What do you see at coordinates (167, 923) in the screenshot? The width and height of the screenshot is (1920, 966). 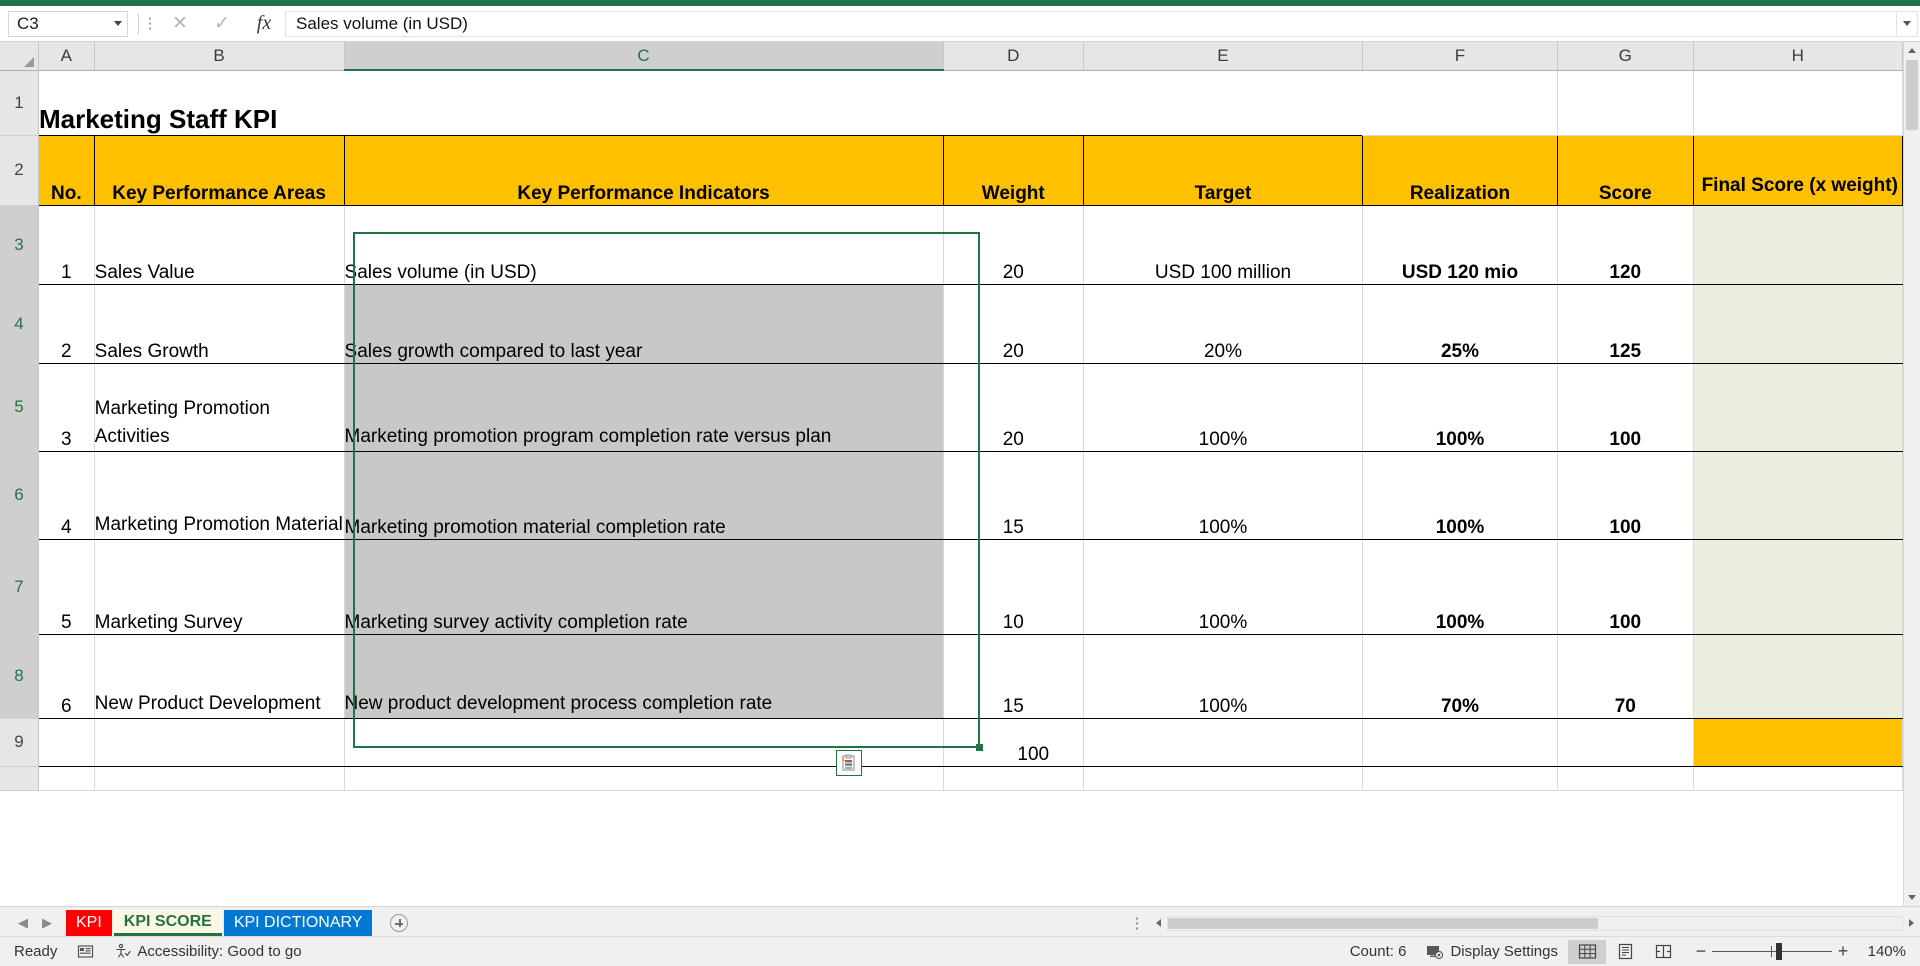 I see `sheet-tab-kpi-score: KPI SCORE` at bounding box center [167, 923].